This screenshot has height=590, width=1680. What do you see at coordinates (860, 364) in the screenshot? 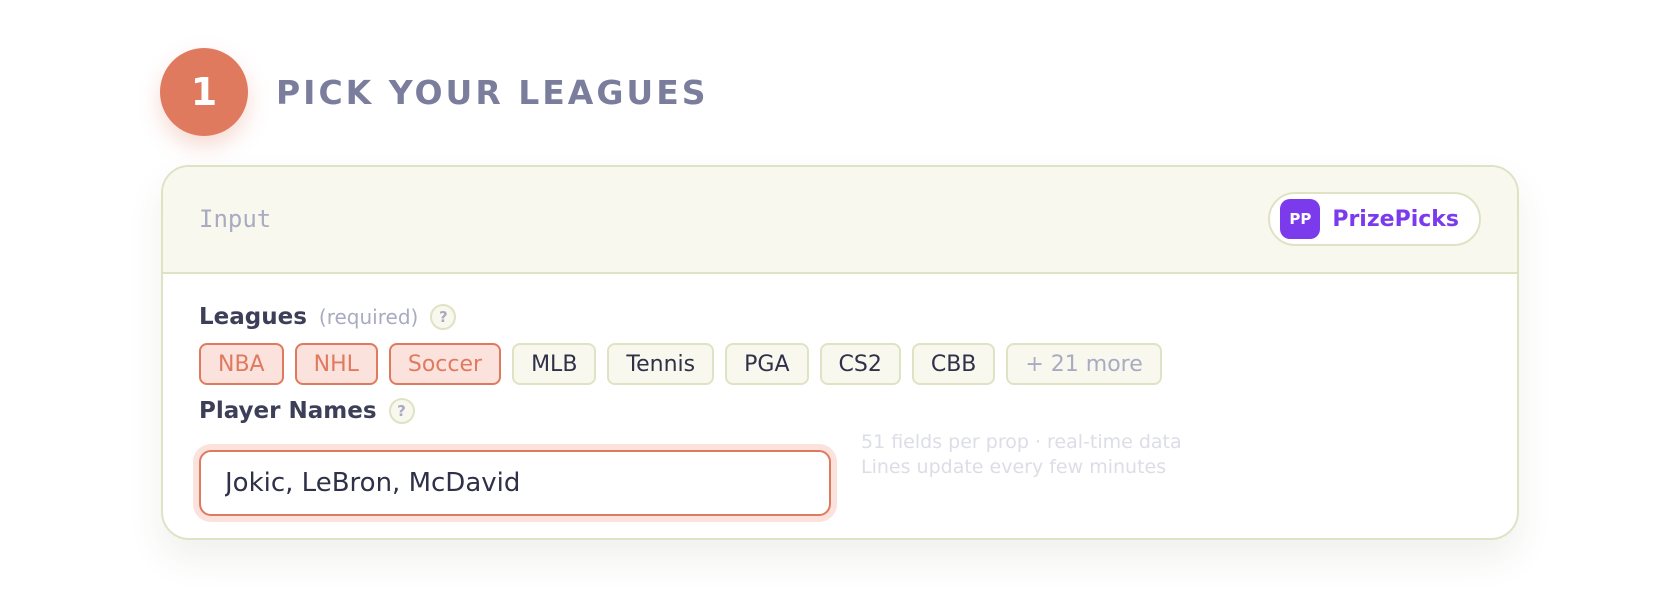
I see `league-chip-cs2: CS2` at bounding box center [860, 364].